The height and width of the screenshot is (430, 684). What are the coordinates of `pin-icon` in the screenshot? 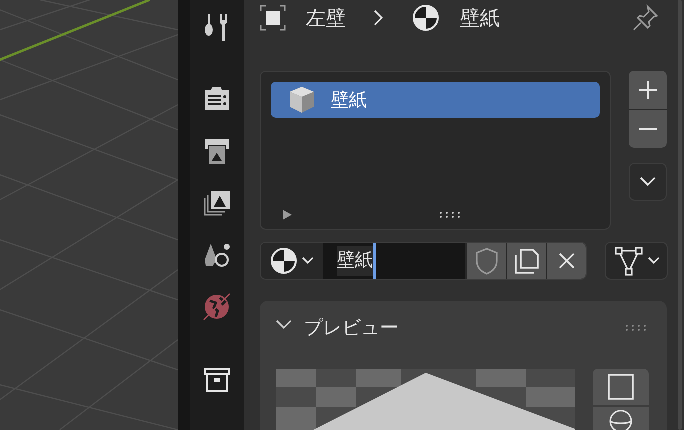 It's located at (646, 18).